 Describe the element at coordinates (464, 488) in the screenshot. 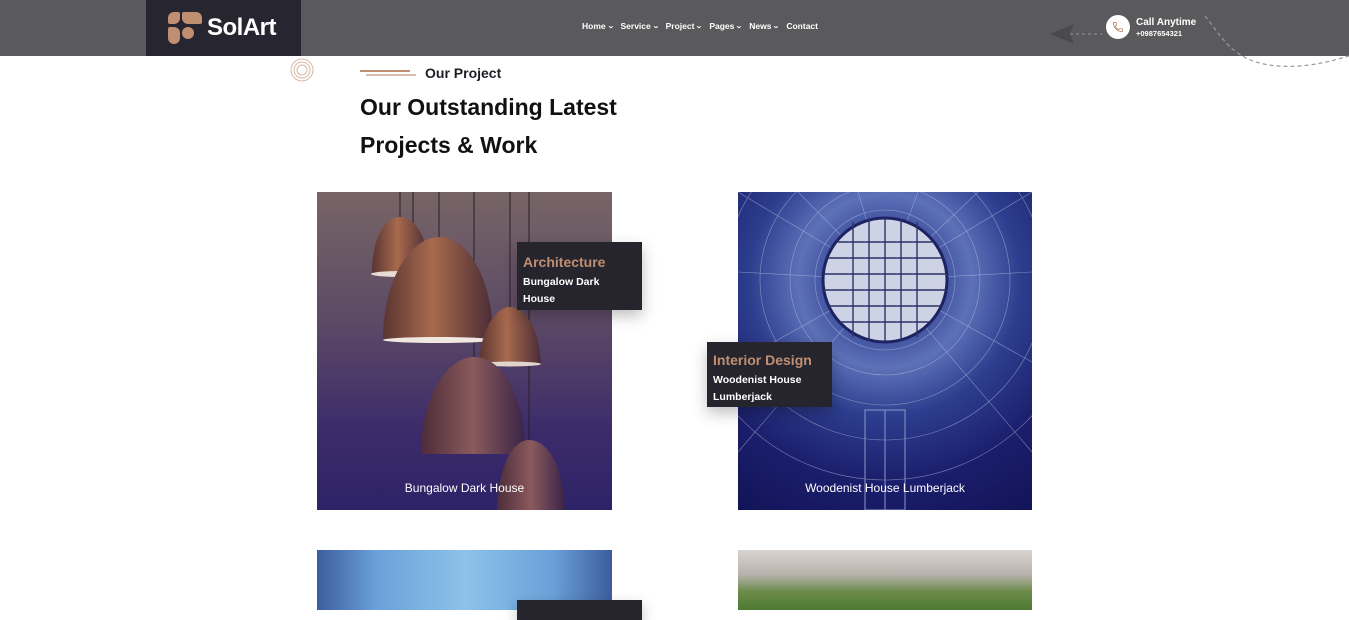

I see `project-card-caption: Bungalow Dark House` at that location.